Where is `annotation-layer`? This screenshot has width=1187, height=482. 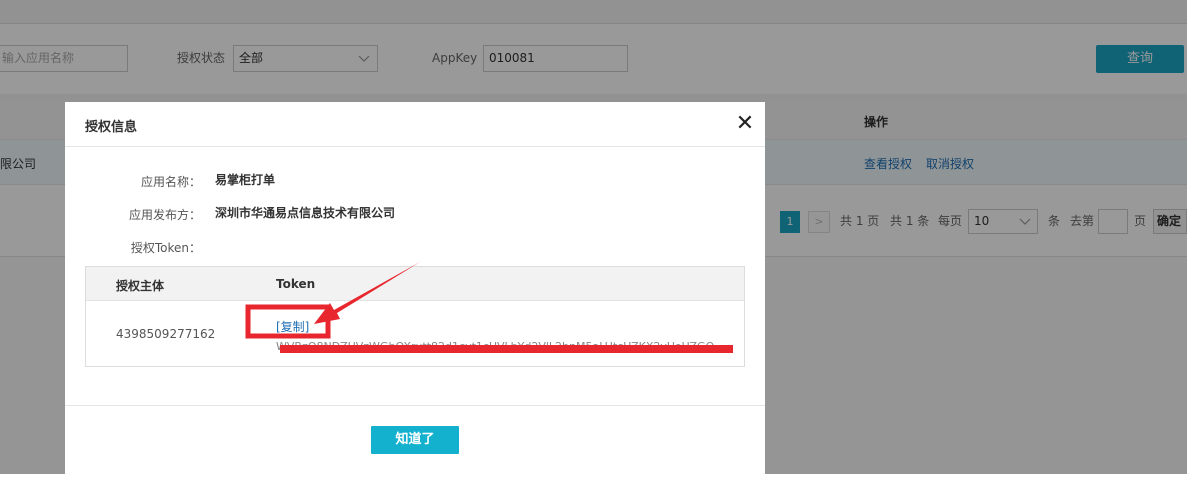
annotation-layer is located at coordinates (489, 307).